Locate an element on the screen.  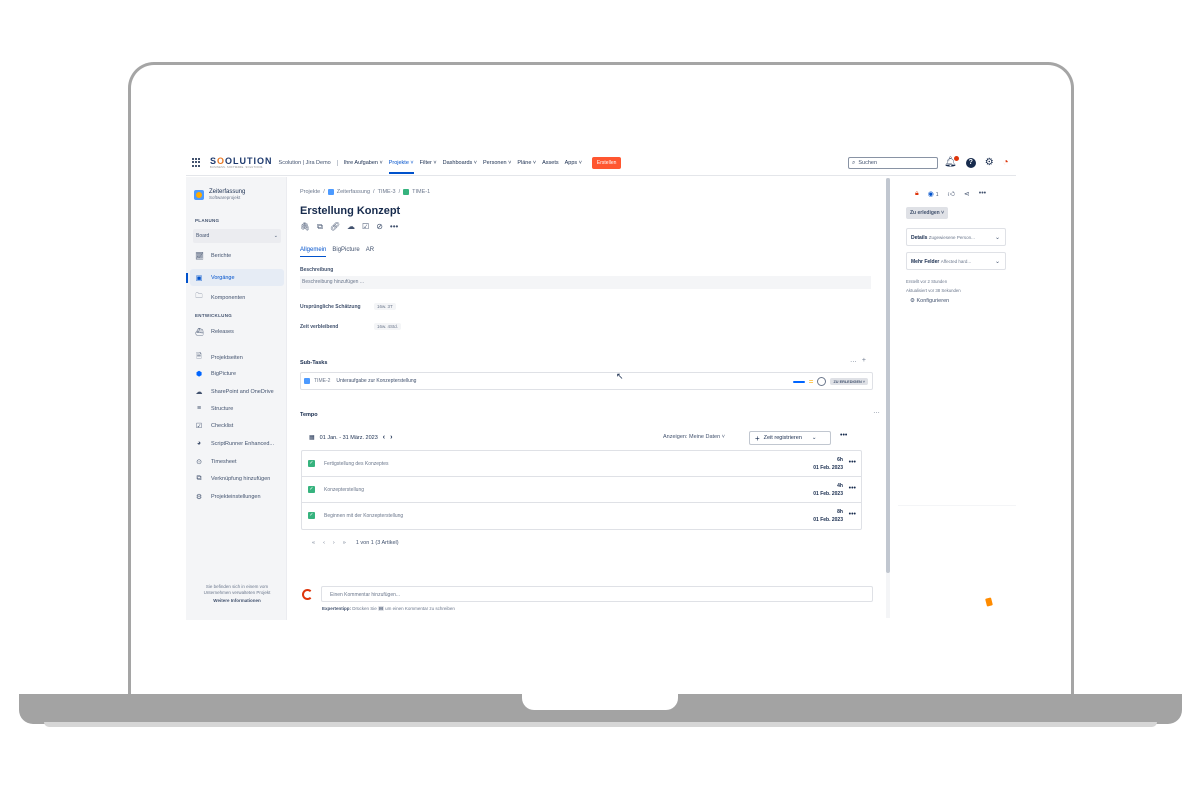
status-button: Zu erledigen ˅ is located at coordinates (927, 213).